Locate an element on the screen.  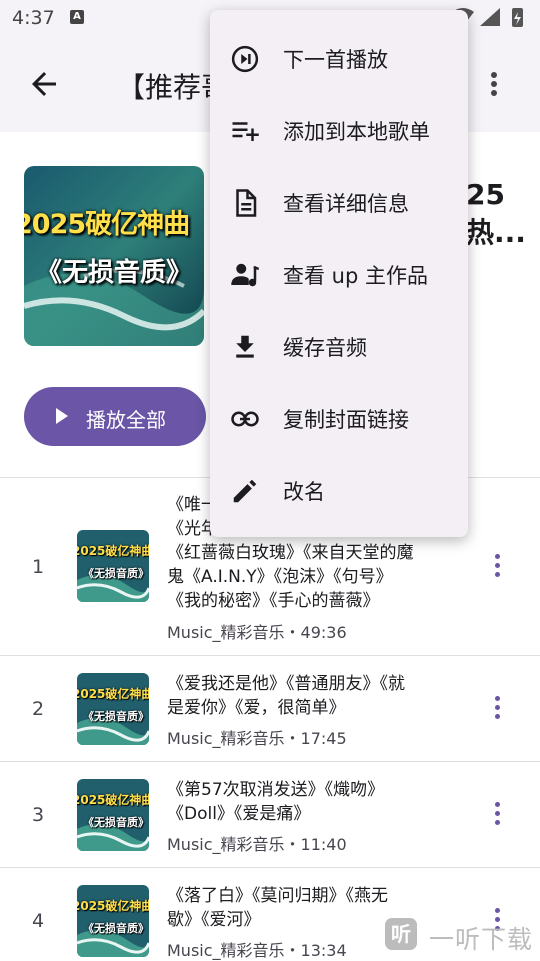
menu-item-details: 查看详细信息 is located at coordinates (339, 202).